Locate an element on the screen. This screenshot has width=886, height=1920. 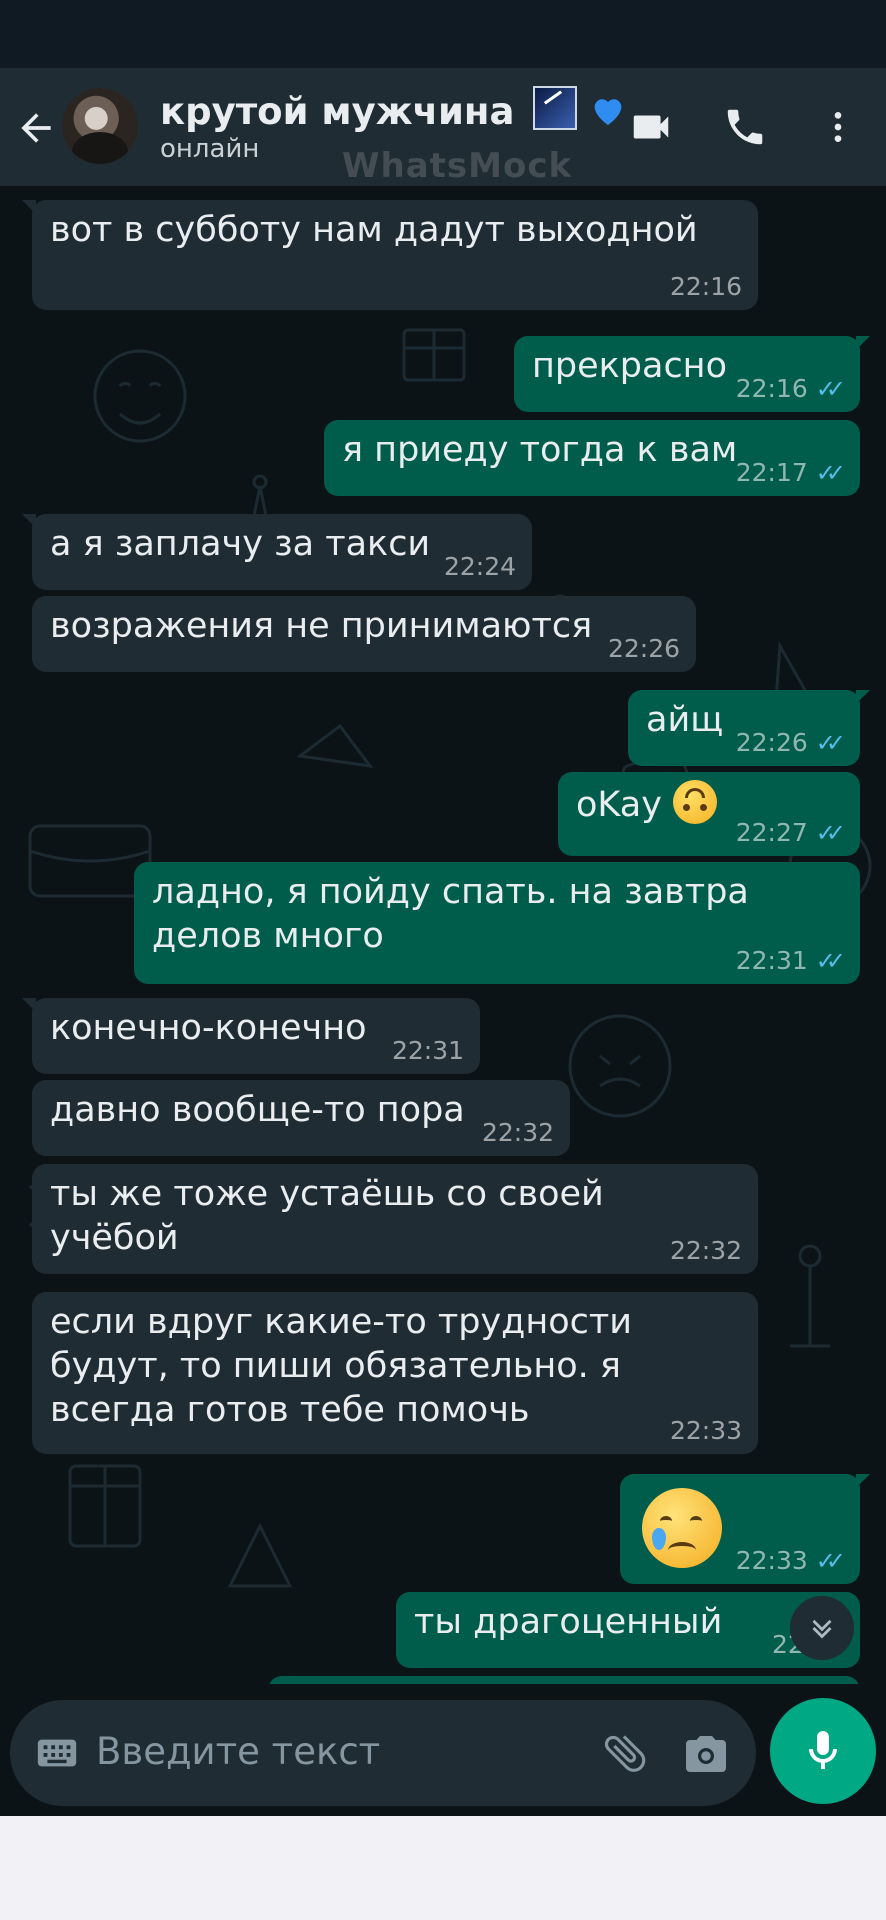
message-input: Введите текст is located at coordinates (238, 1751).